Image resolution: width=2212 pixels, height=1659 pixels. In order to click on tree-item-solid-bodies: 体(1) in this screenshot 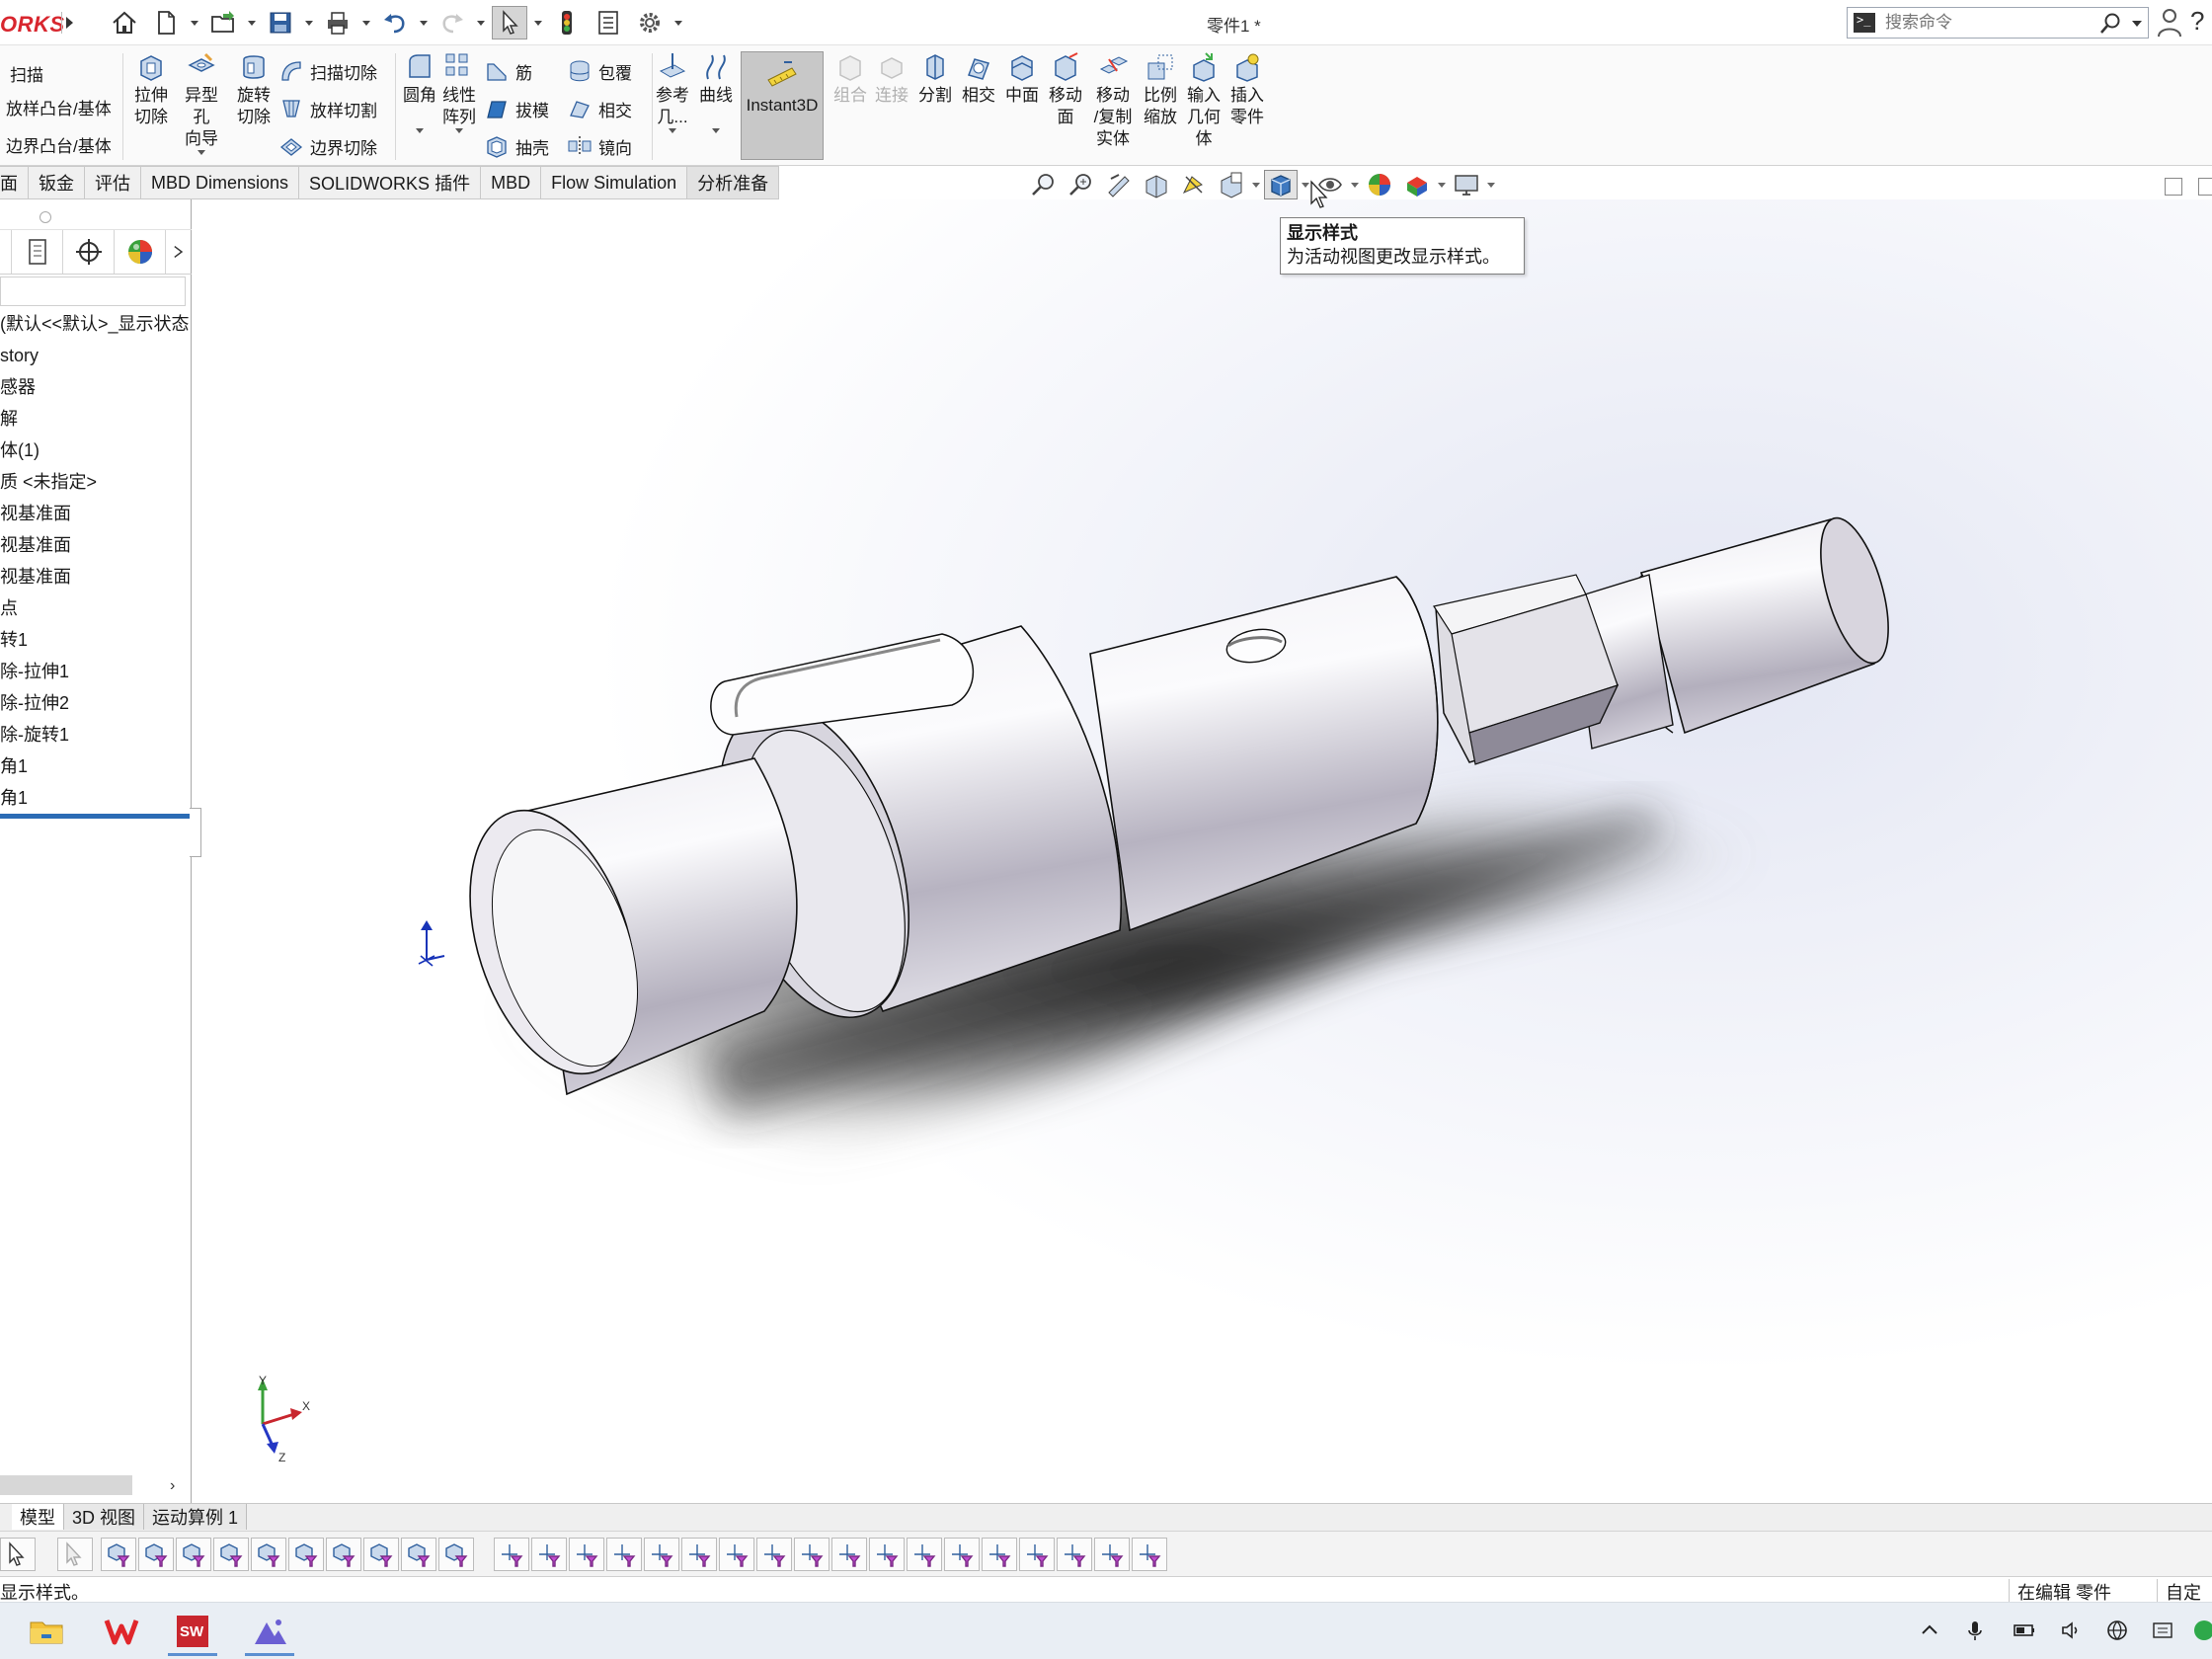, I will do `click(96, 450)`.